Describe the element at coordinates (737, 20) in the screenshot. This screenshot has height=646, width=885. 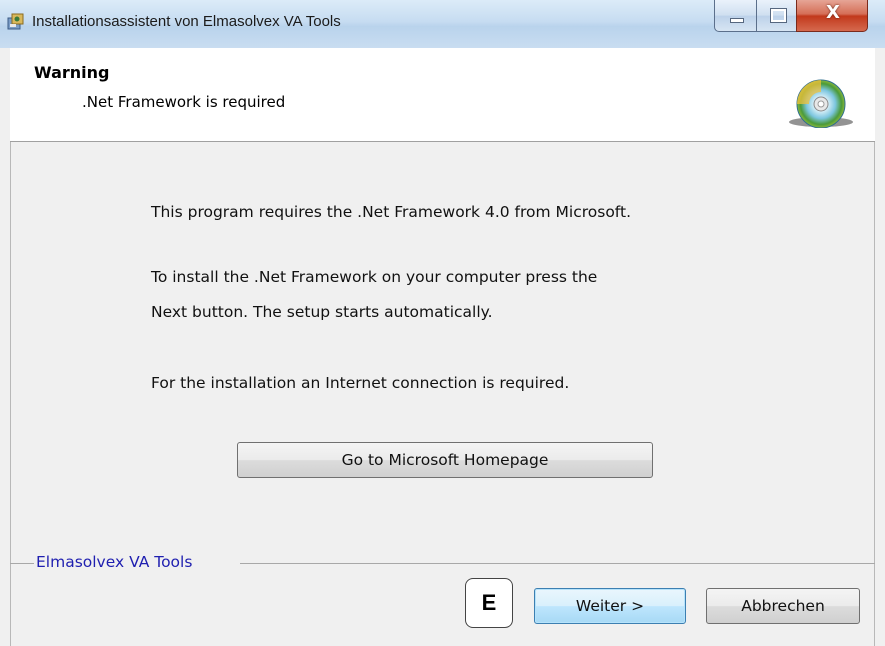
I see `minimize-icon` at that location.